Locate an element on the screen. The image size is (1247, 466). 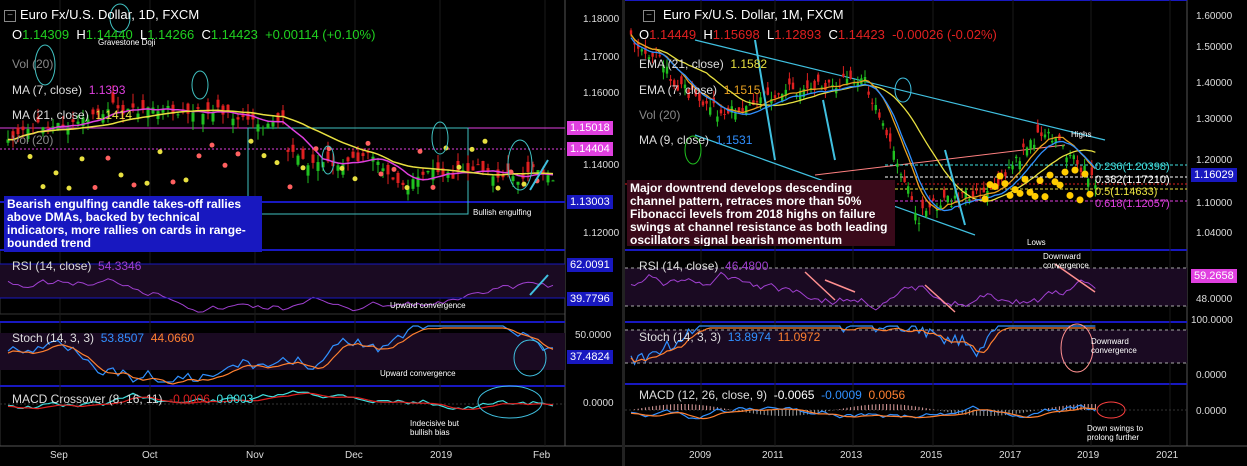
stoch-label-right: Stoch (14, 3, 3) 13.8974 11.0972 is located at coordinates (730, 337).